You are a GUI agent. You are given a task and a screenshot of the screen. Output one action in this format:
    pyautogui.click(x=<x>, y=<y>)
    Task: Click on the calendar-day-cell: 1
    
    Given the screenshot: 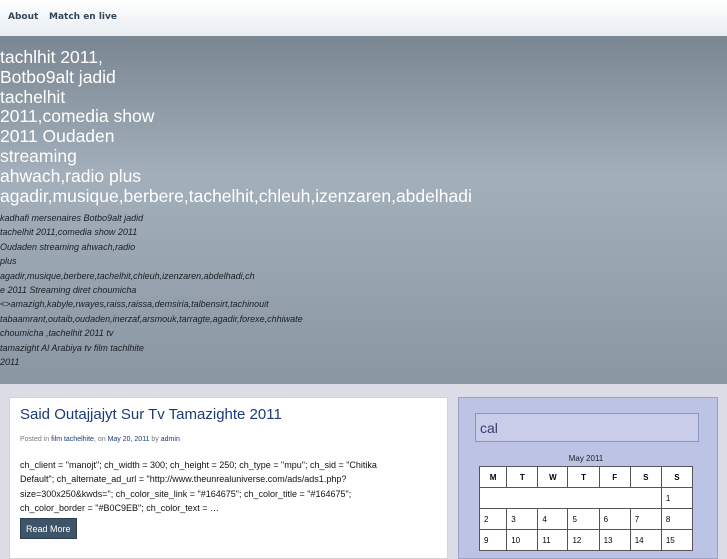 What is the action you would take?
    pyautogui.click(x=677, y=498)
    